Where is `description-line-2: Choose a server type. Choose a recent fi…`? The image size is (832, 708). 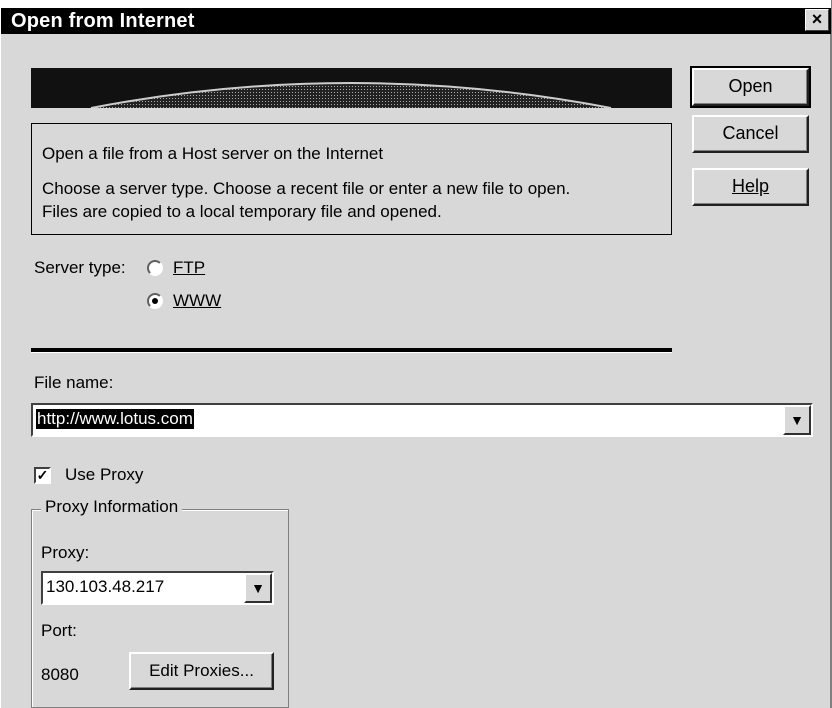
description-line-2: Choose a server type. Choose a recent fi… is located at coordinates (306, 188).